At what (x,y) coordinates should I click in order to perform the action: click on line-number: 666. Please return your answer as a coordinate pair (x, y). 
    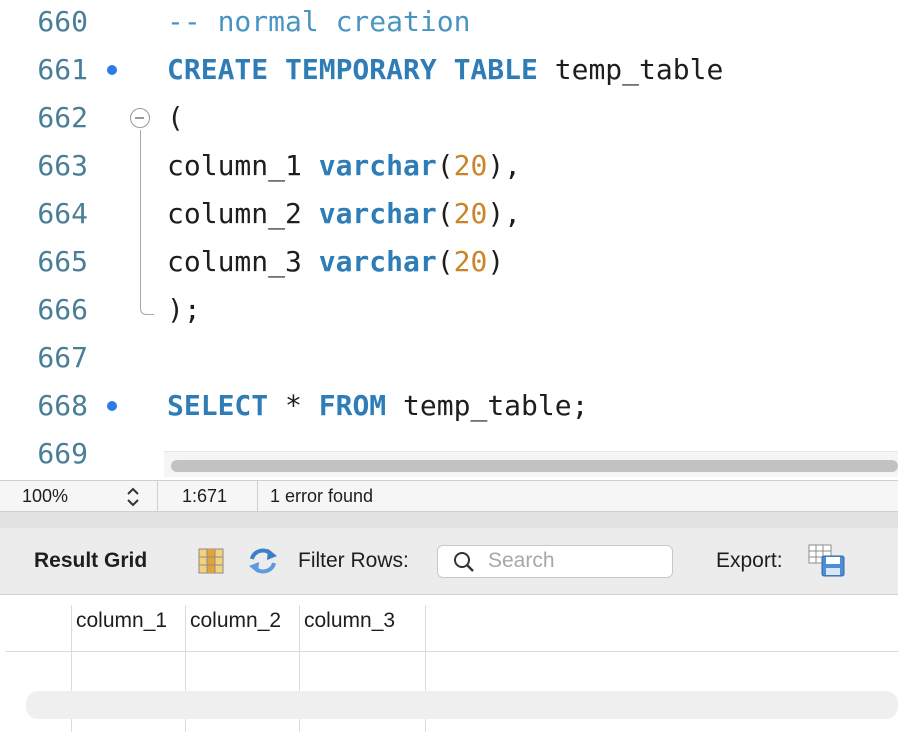
    Looking at the image, I should click on (47, 310).